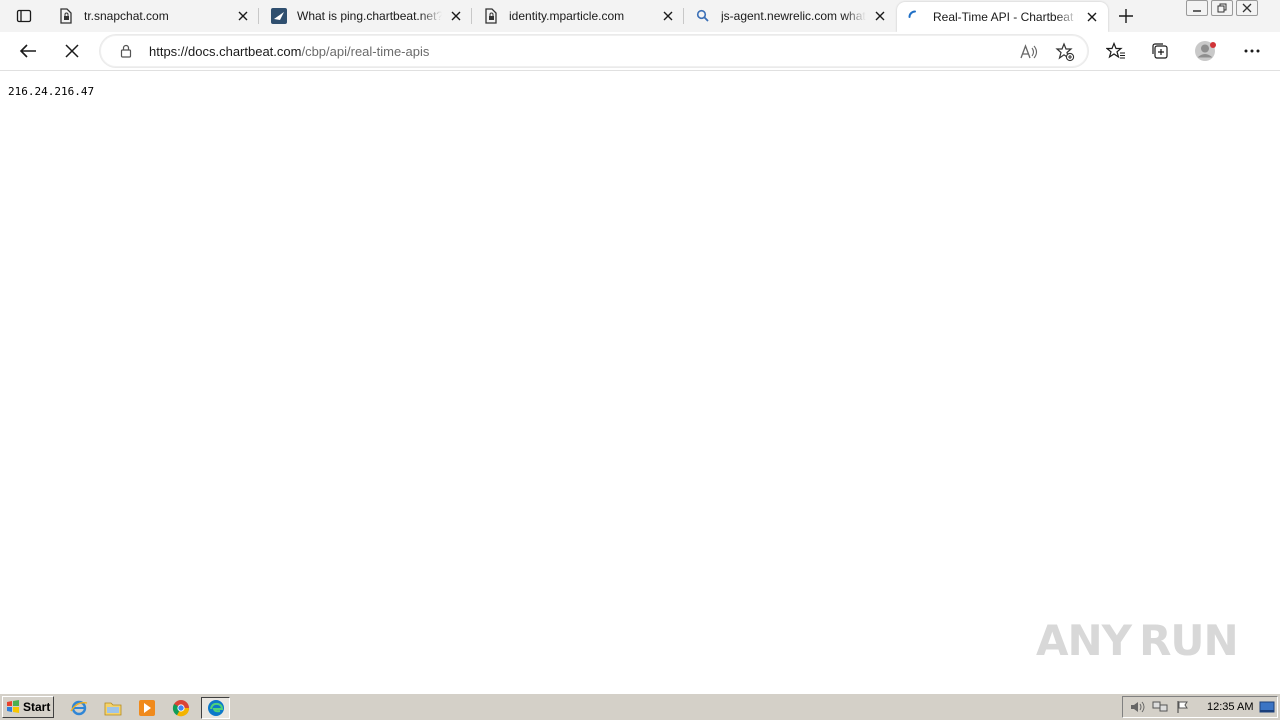 The image size is (1280, 720). I want to click on profile-button, so click(1206, 51).